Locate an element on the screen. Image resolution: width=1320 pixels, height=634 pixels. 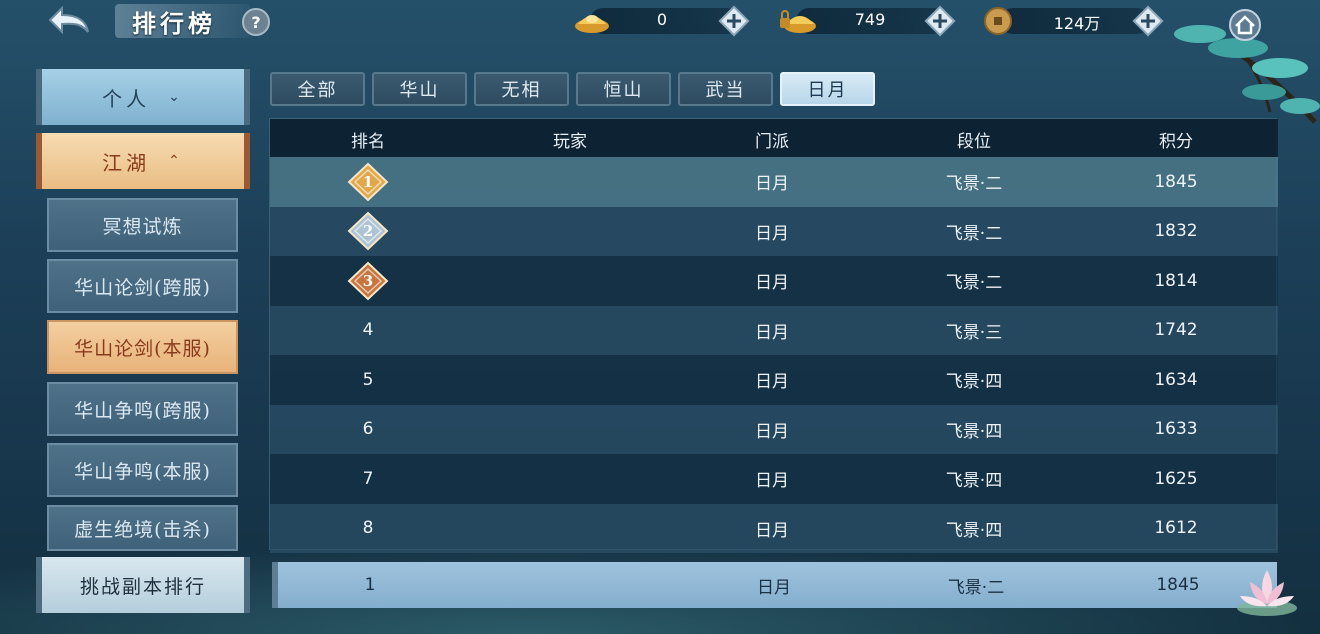
gold-ingot-icon is located at coordinates (592, 21).